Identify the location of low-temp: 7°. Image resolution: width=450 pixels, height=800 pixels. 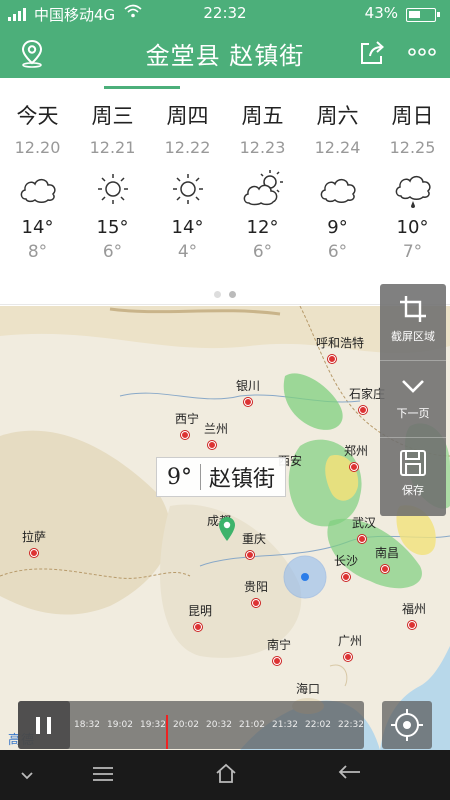
(412, 252).